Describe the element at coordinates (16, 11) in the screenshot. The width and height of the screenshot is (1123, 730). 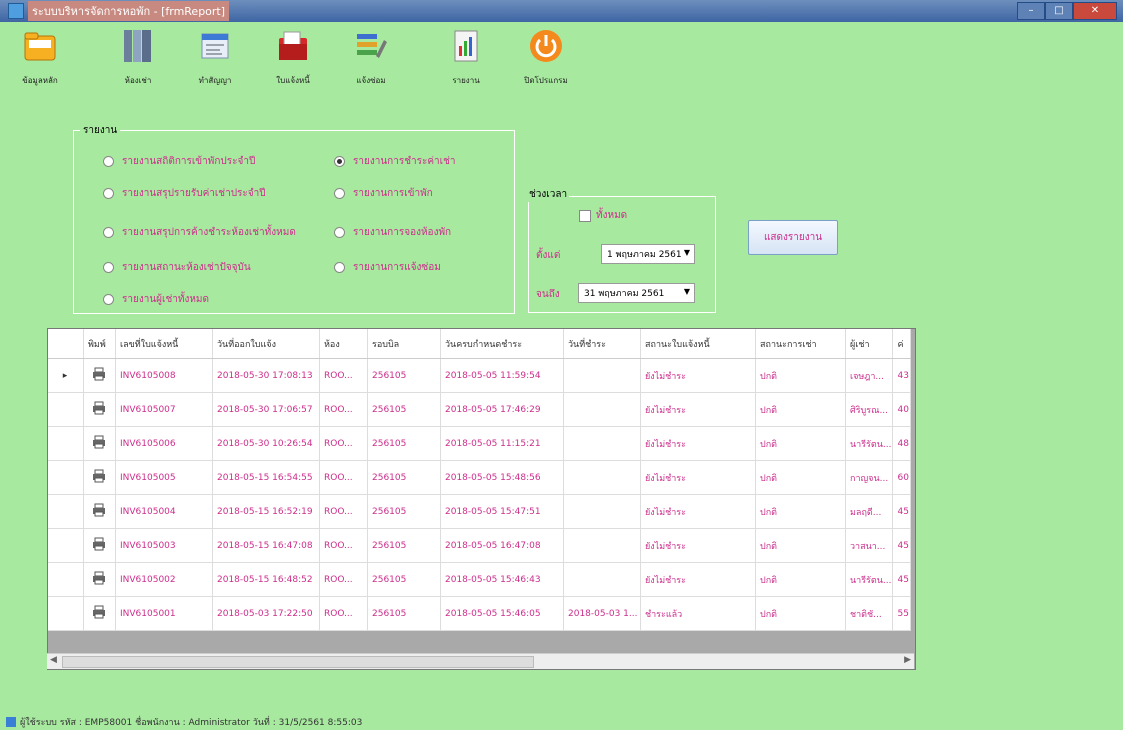
I see `app-icon` at that location.